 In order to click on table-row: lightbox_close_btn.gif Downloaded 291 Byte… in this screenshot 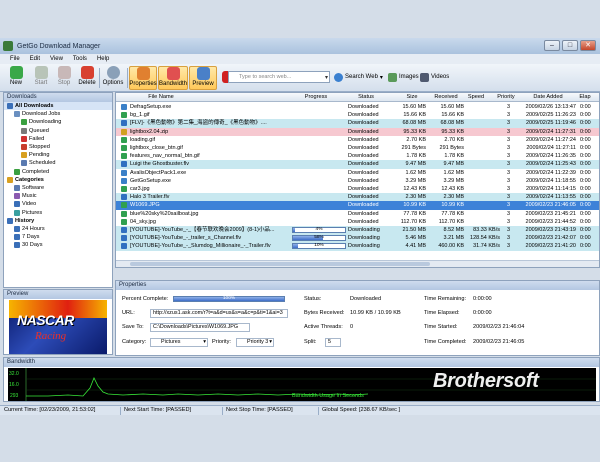, I will do `click(357, 148)`.